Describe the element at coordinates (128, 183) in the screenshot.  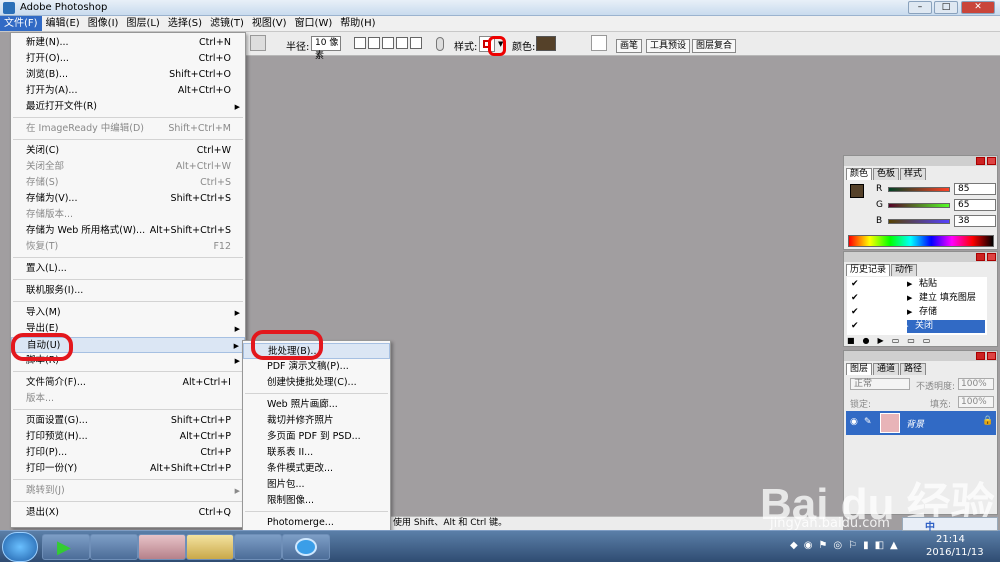
I see `file-menu-item: 存储(S) Ctrl+S` at that location.